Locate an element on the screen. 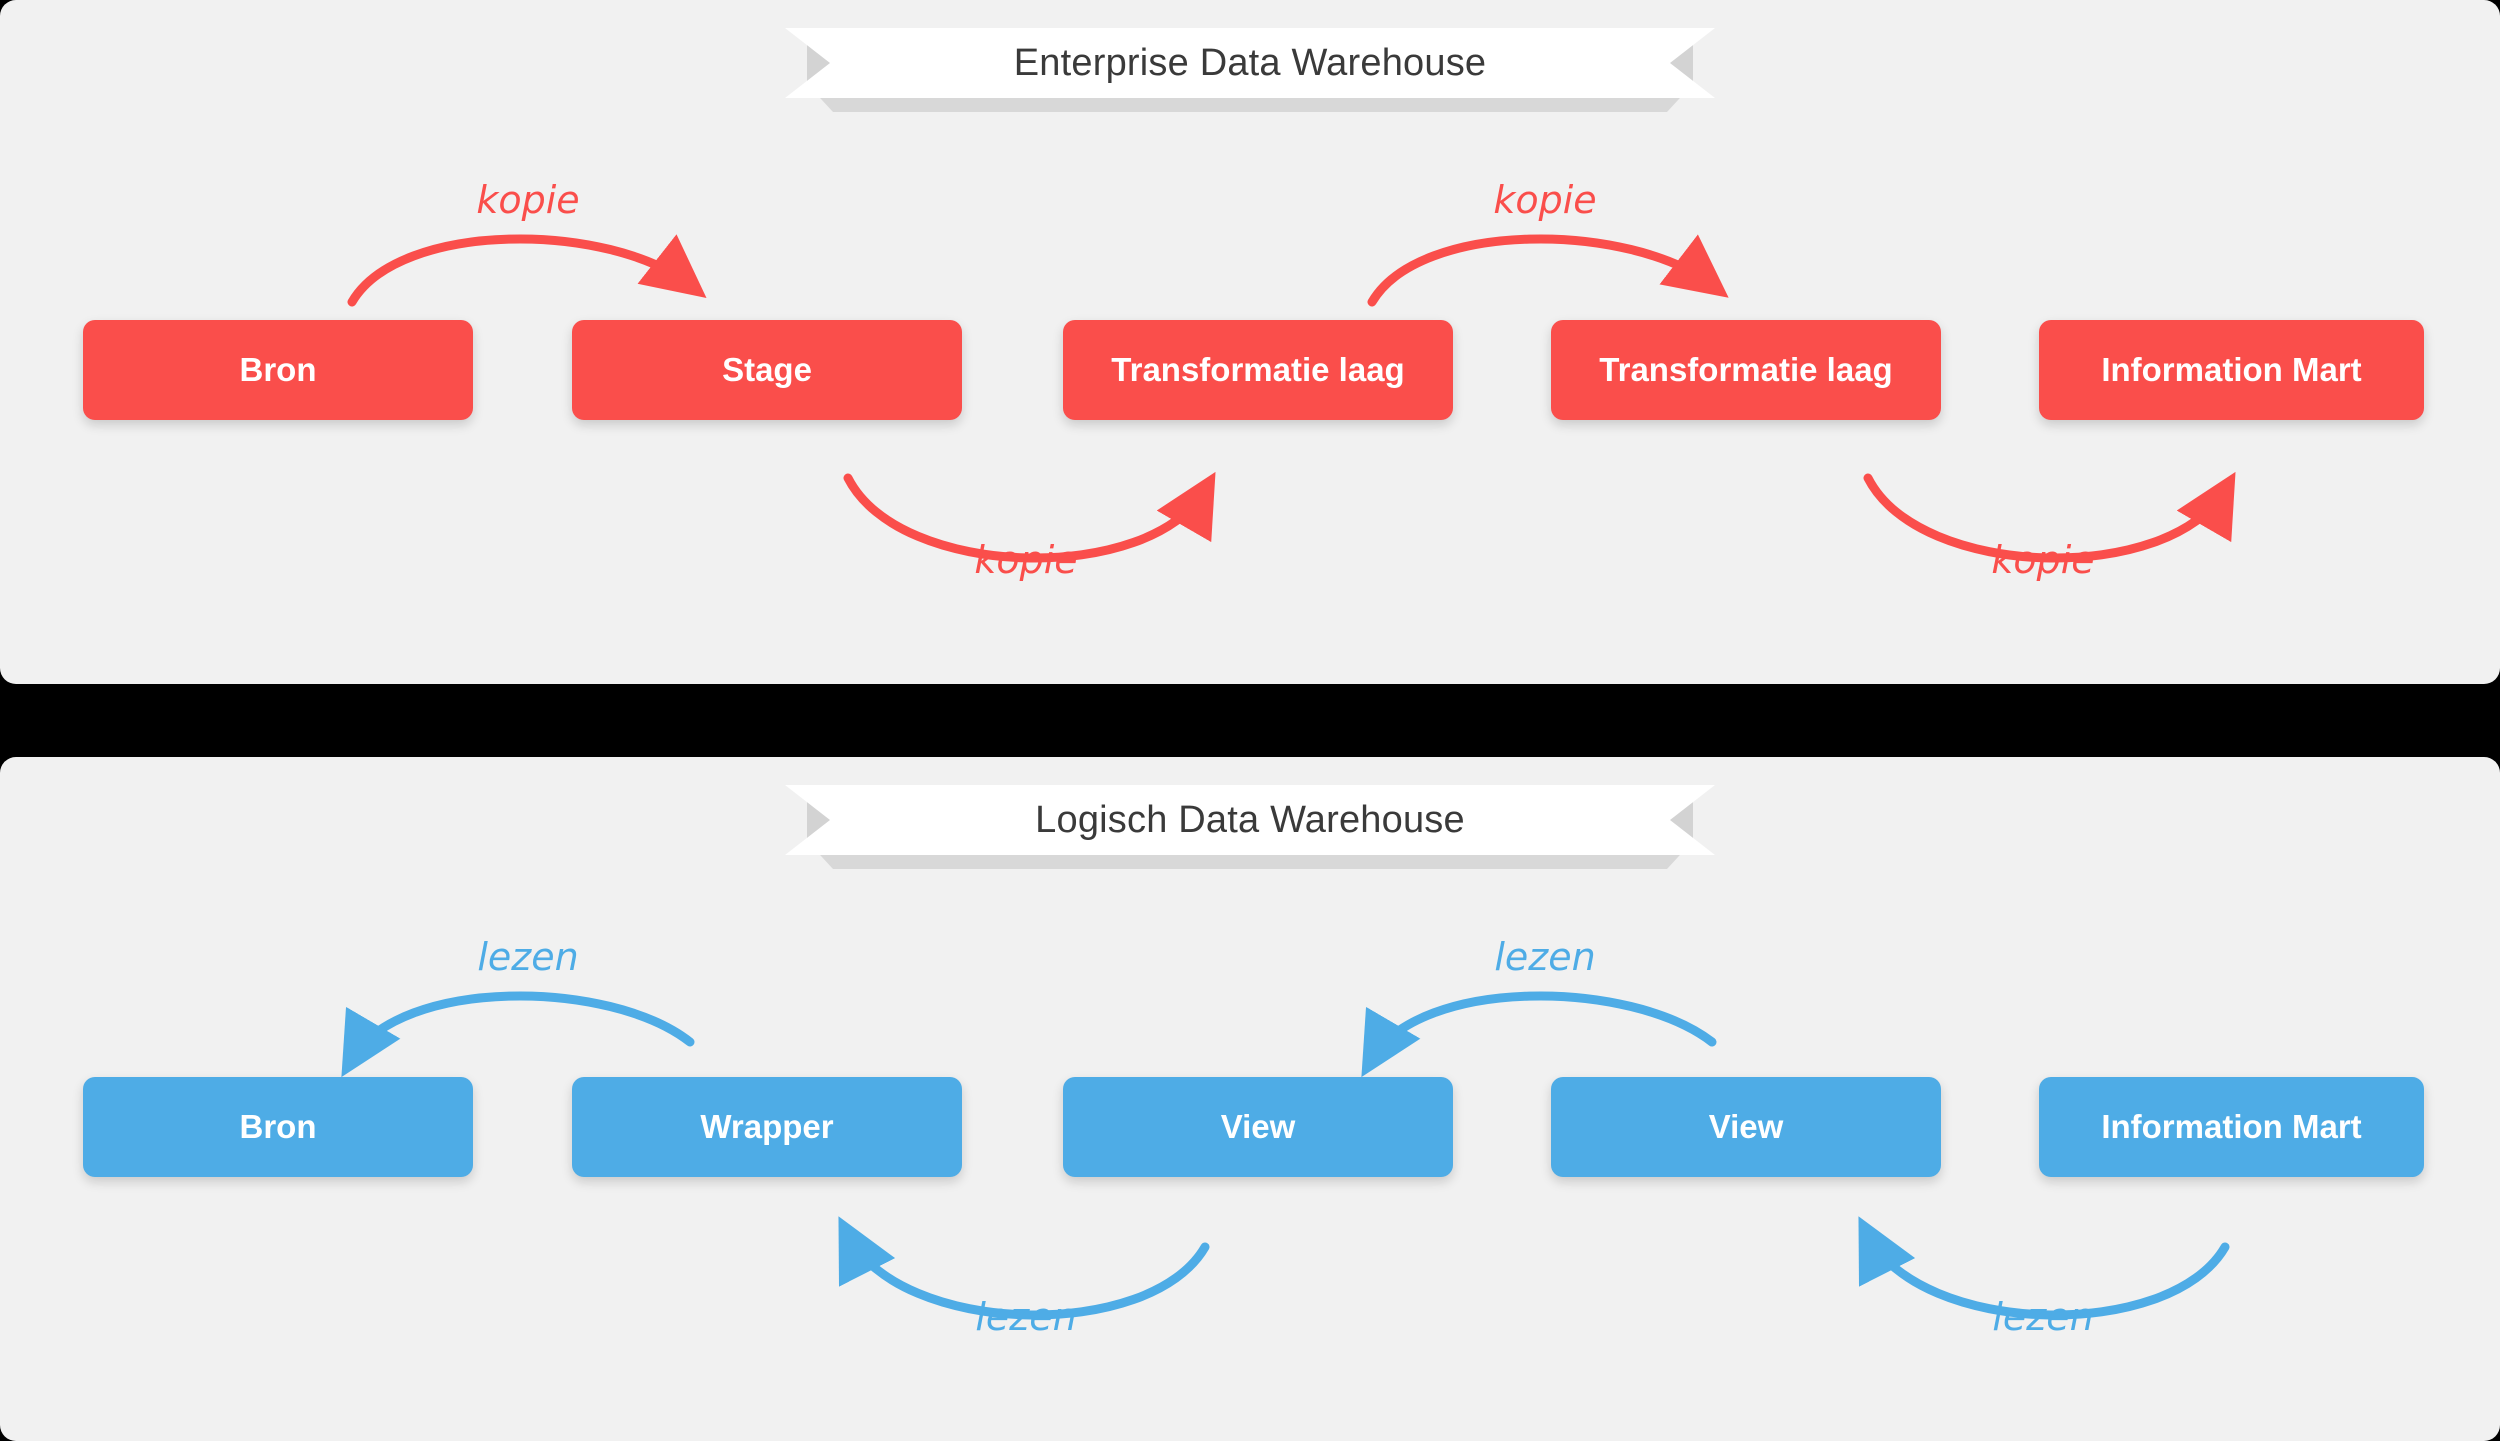 The height and width of the screenshot is (1441, 2500). arrow-label-lezen-1: lezen is located at coordinates (528, 957).